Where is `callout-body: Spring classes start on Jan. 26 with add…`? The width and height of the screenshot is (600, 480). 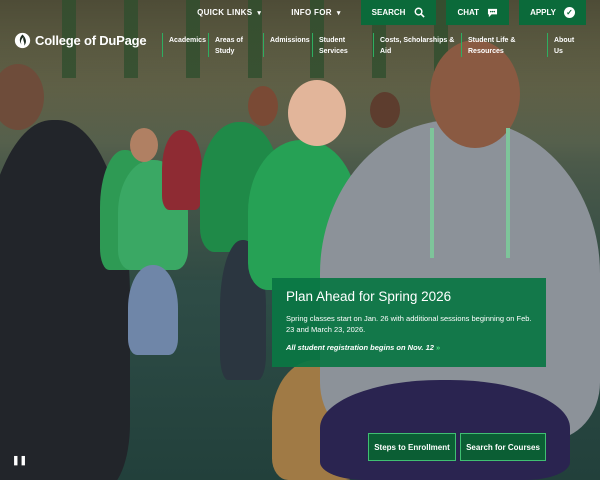 callout-body: Spring classes start on Jan. 26 with add… is located at coordinates (409, 324).